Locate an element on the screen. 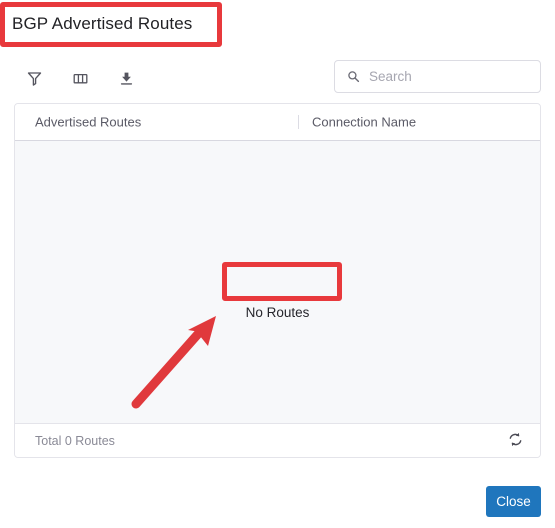 Image resolution: width=555 pixels, height=528 pixels. close-button: Close is located at coordinates (513, 501).